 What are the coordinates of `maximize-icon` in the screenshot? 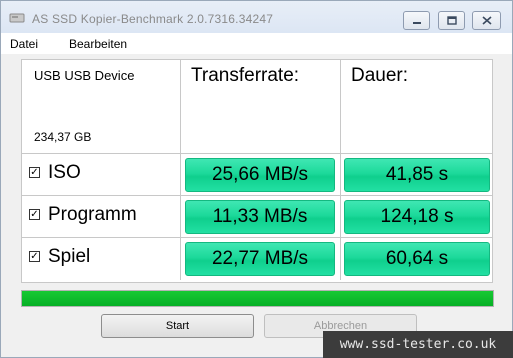 It's located at (451, 20).